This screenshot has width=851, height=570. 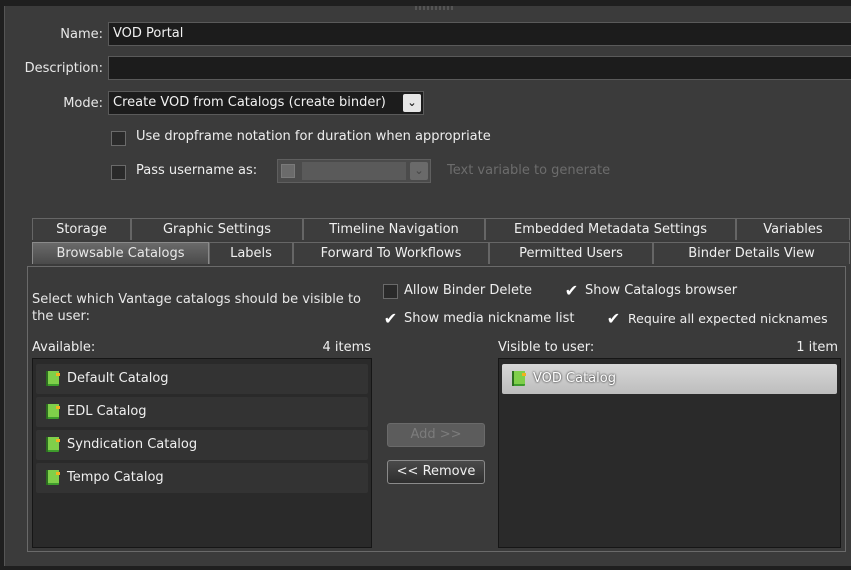 I want to click on visible-count: 1 item, so click(x=817, y=347).